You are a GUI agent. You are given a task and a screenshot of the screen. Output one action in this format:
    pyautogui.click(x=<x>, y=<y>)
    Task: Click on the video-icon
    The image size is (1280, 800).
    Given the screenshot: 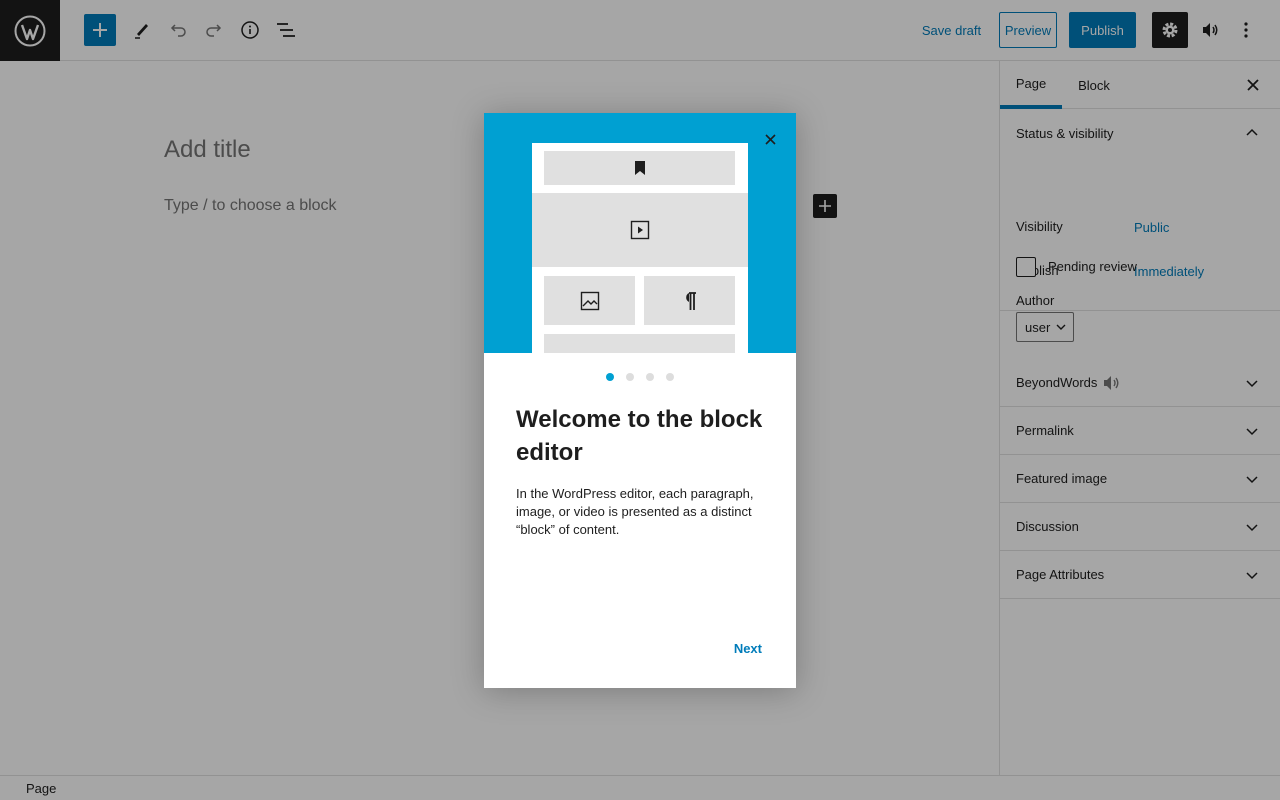 What is the action you would take?
    pyautogui.click(x=640, y=230)
    